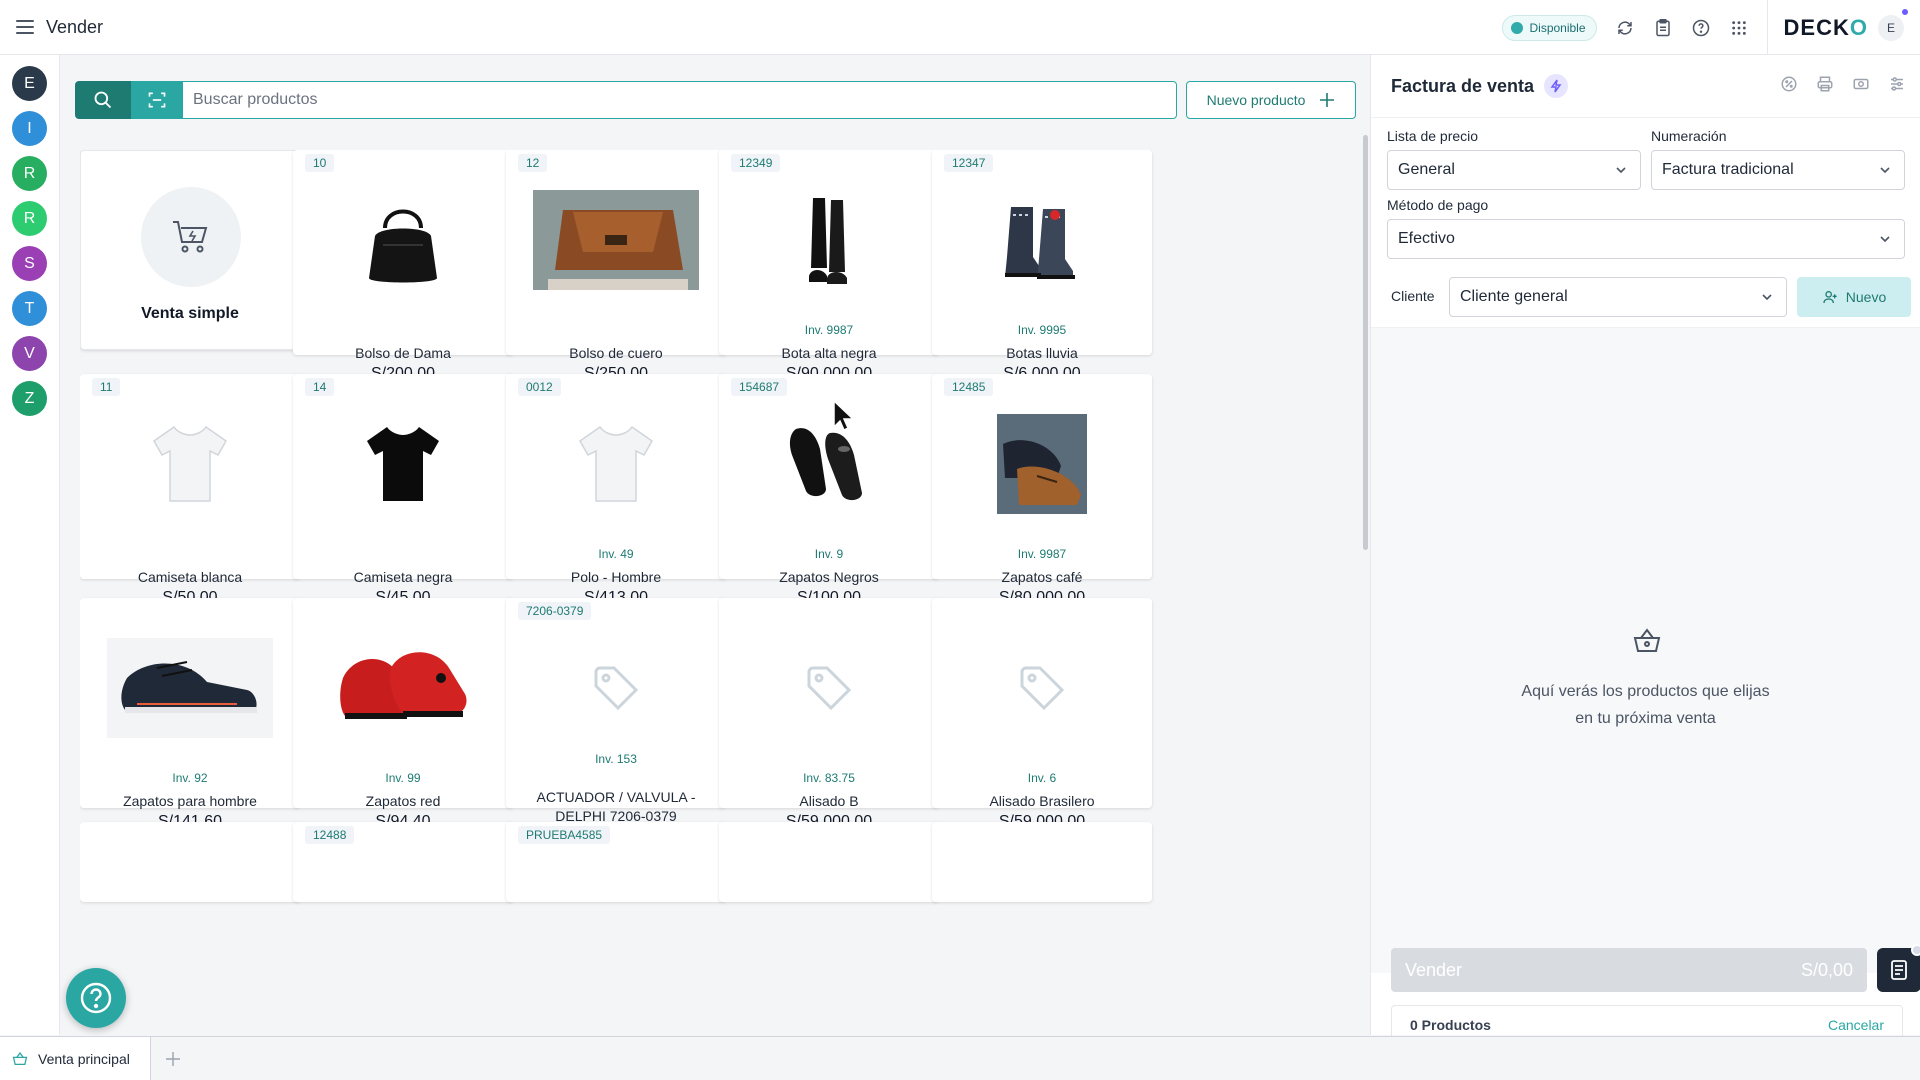 This screenshot has width=1920, height=1080. Describe the element at coordinates (190, 313) in the screenshot. I see `simple-sale-label: Venta simple` at that location.